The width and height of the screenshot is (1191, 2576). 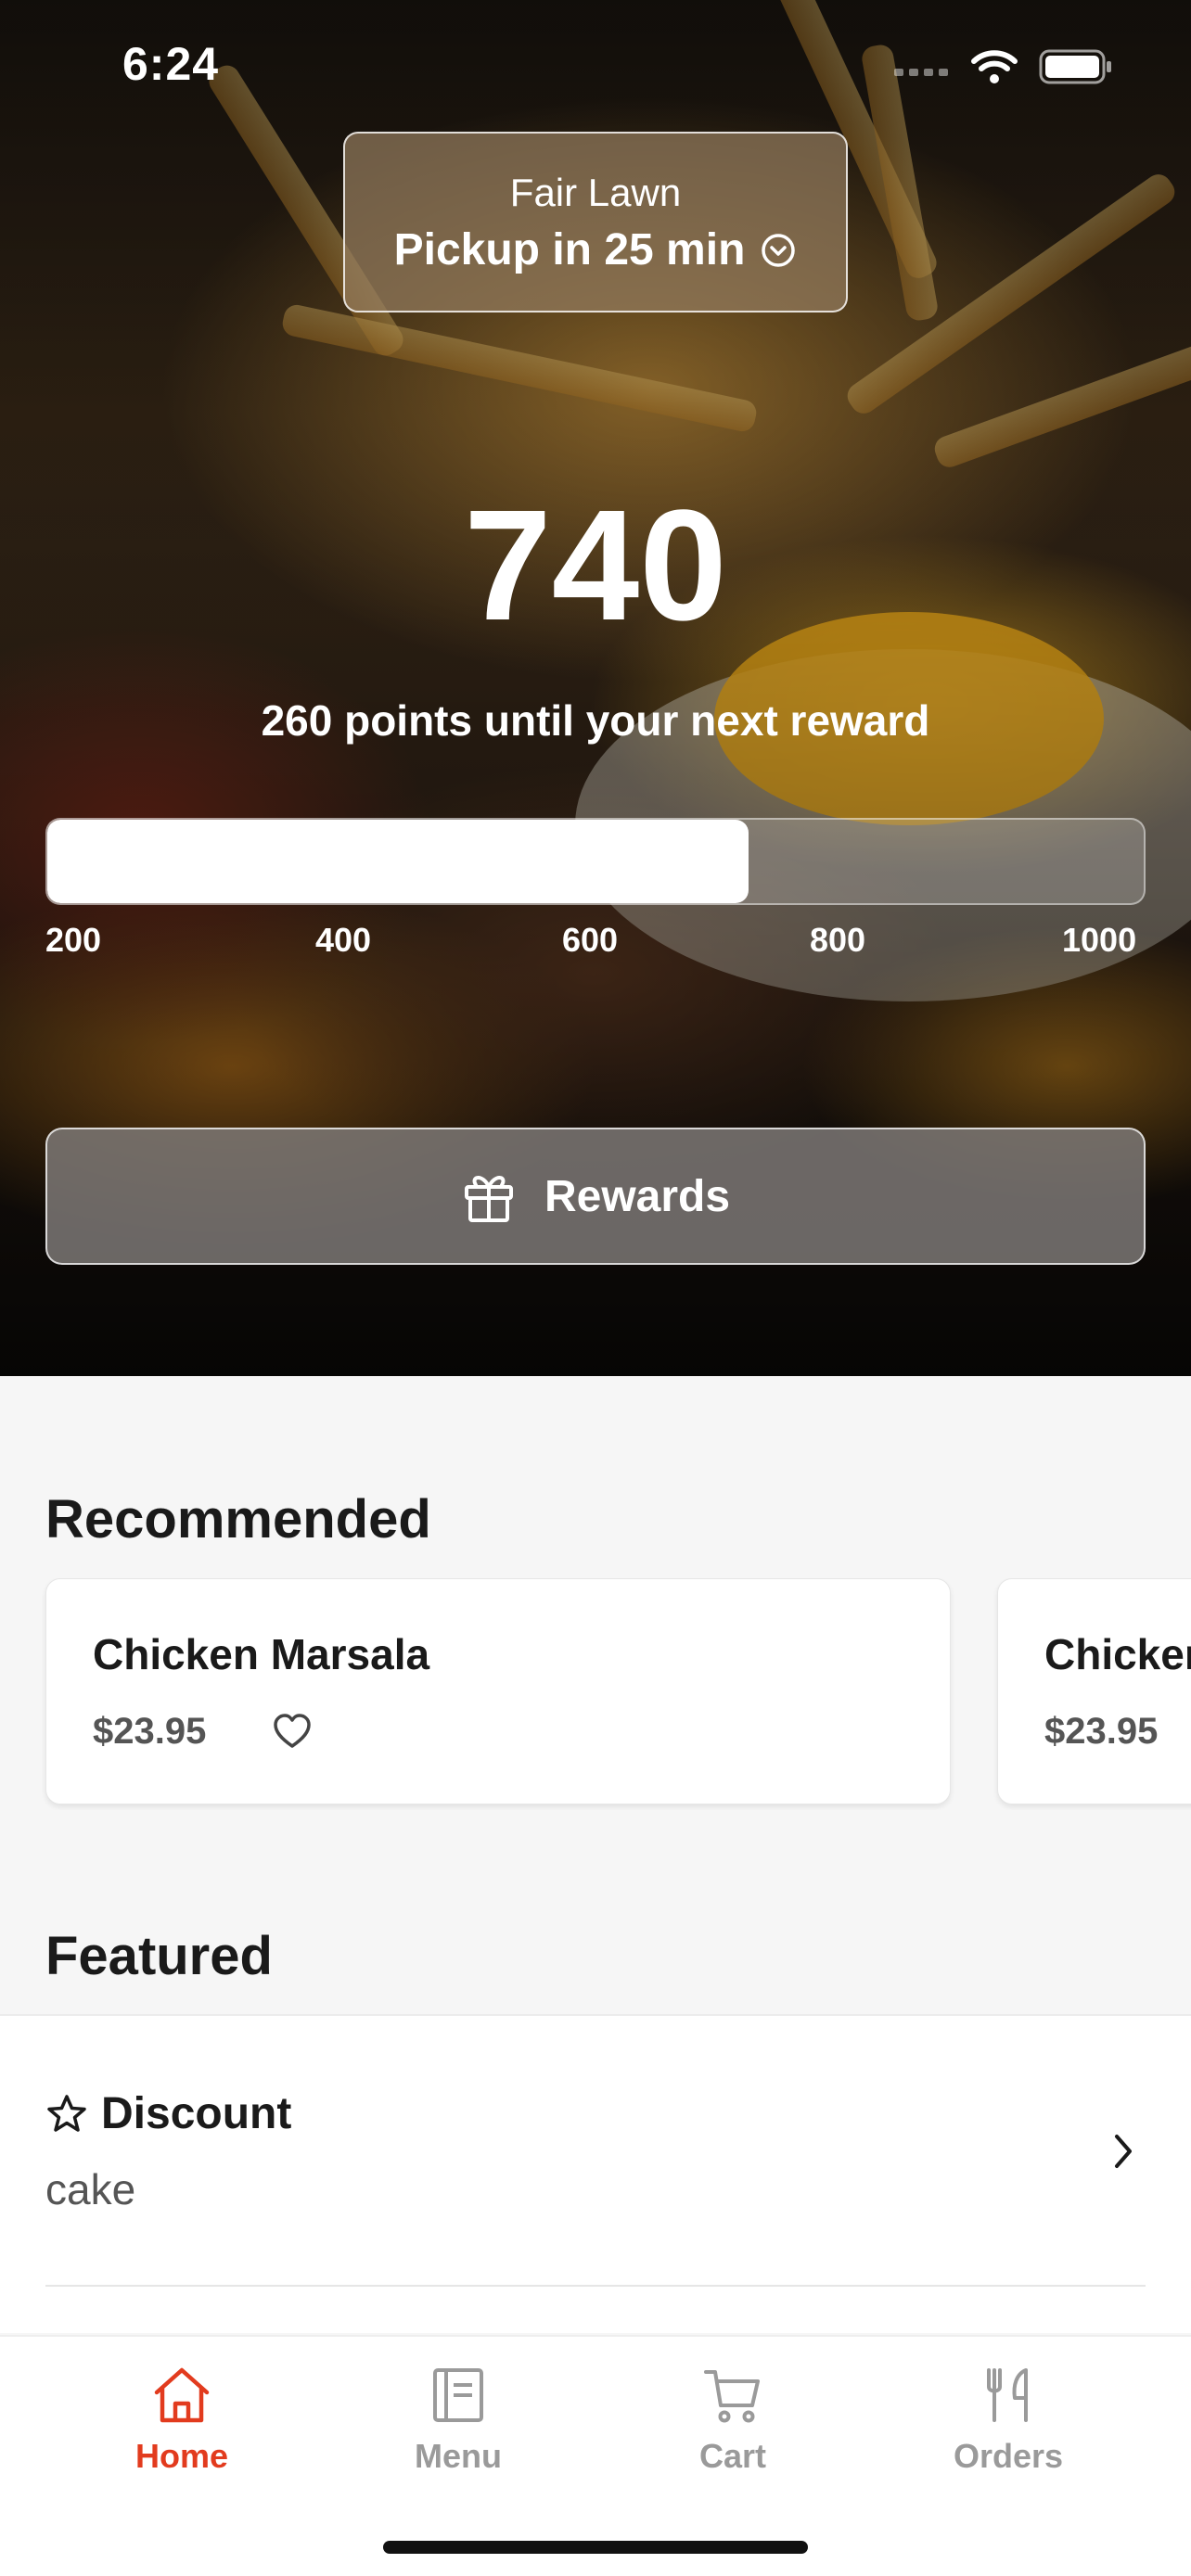 What do you see at coordinates (595, 2151) in the screenshot?
I see `featured-item: Discount cake` at bounding box center [595, 2151].